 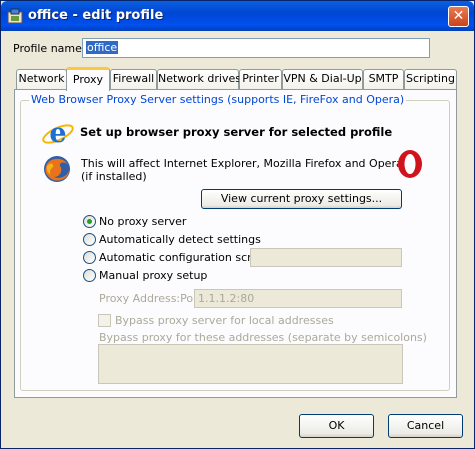 I want to click on ok-button: OK, so click(x=336, y=426).